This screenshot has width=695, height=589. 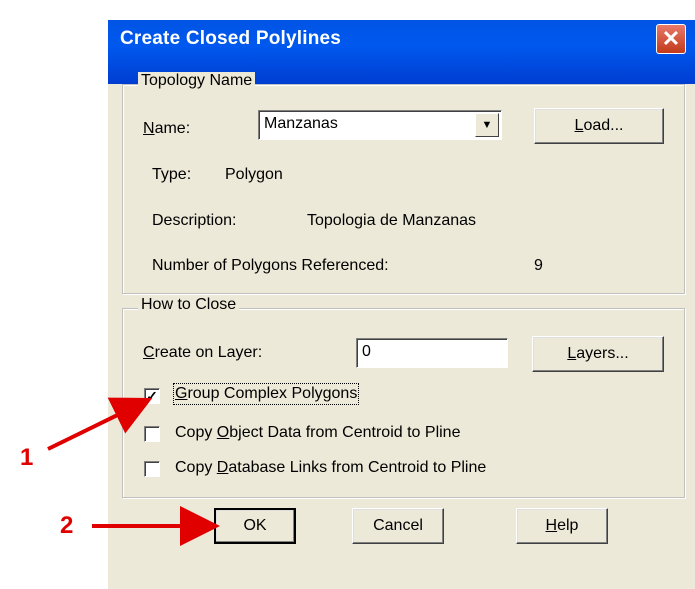 I want to click on copy-object-data-checkbox, so click(x=152, y=434).